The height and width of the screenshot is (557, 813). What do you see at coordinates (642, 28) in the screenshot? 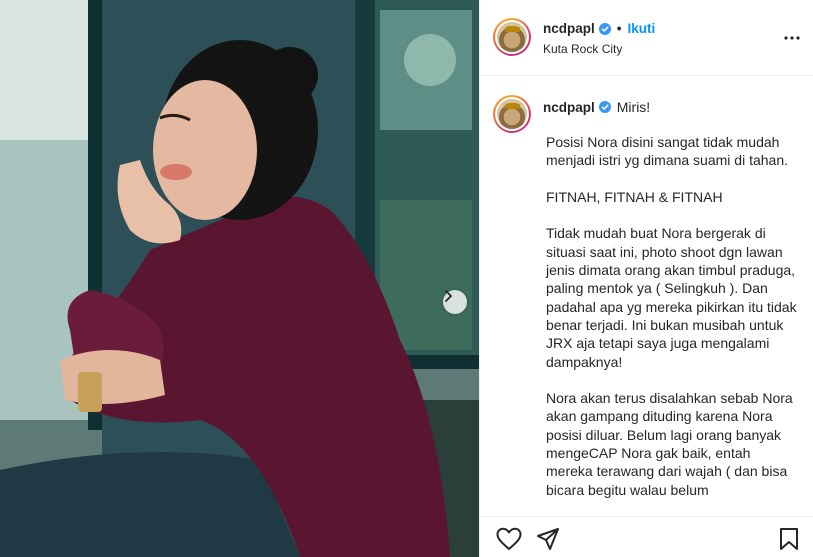
I see `follow-button: Ikuti` at bounding box center [642, 28].